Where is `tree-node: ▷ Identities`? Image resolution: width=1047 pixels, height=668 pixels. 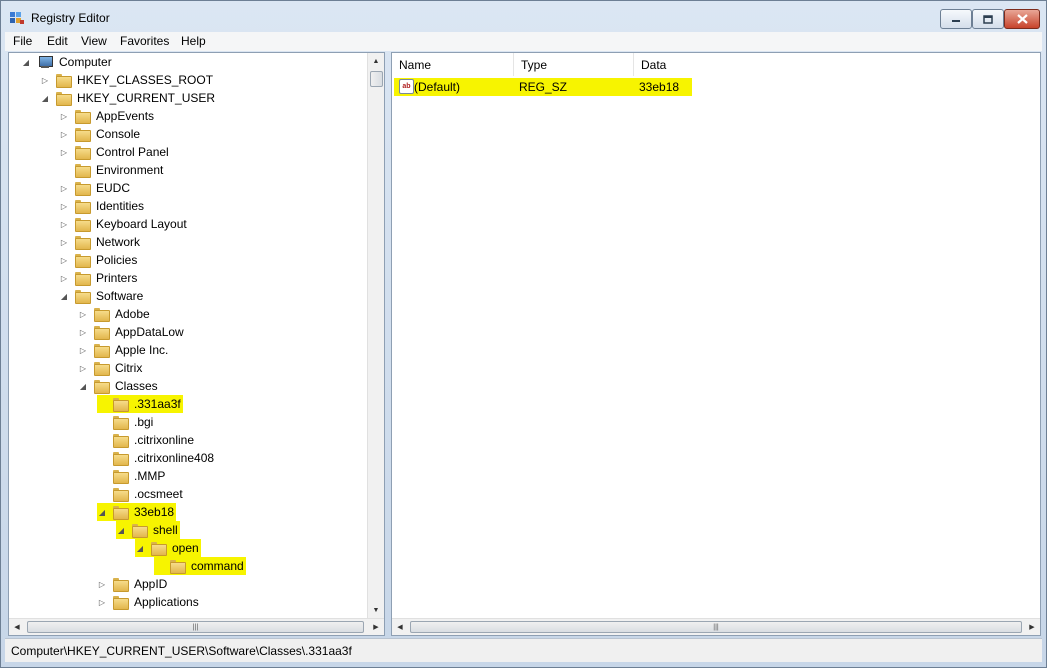
tree-node: ▷ Identities is located at coordinates (102, 206).